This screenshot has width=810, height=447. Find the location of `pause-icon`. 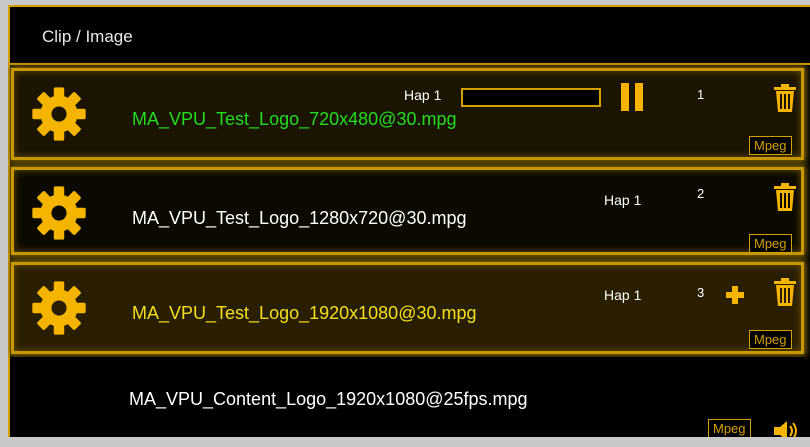

pause-icon is located at coordinates (633, 97).